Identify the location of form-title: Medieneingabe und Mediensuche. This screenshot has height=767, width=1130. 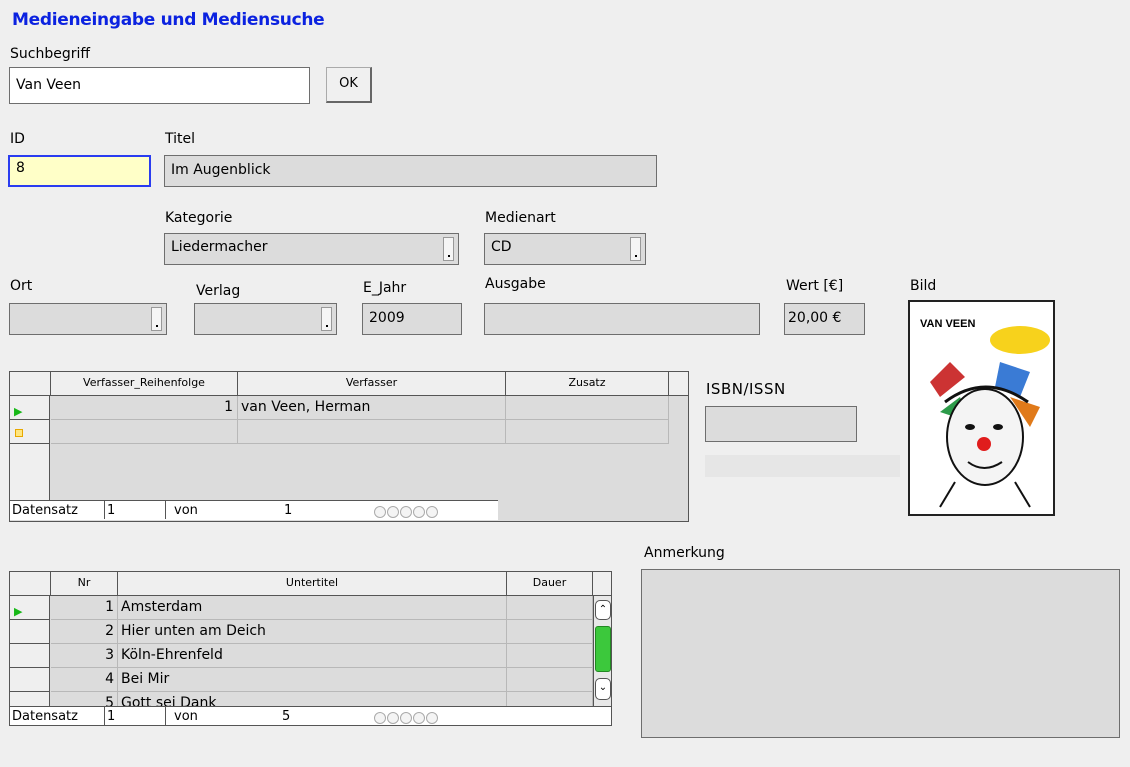
(168, 20).